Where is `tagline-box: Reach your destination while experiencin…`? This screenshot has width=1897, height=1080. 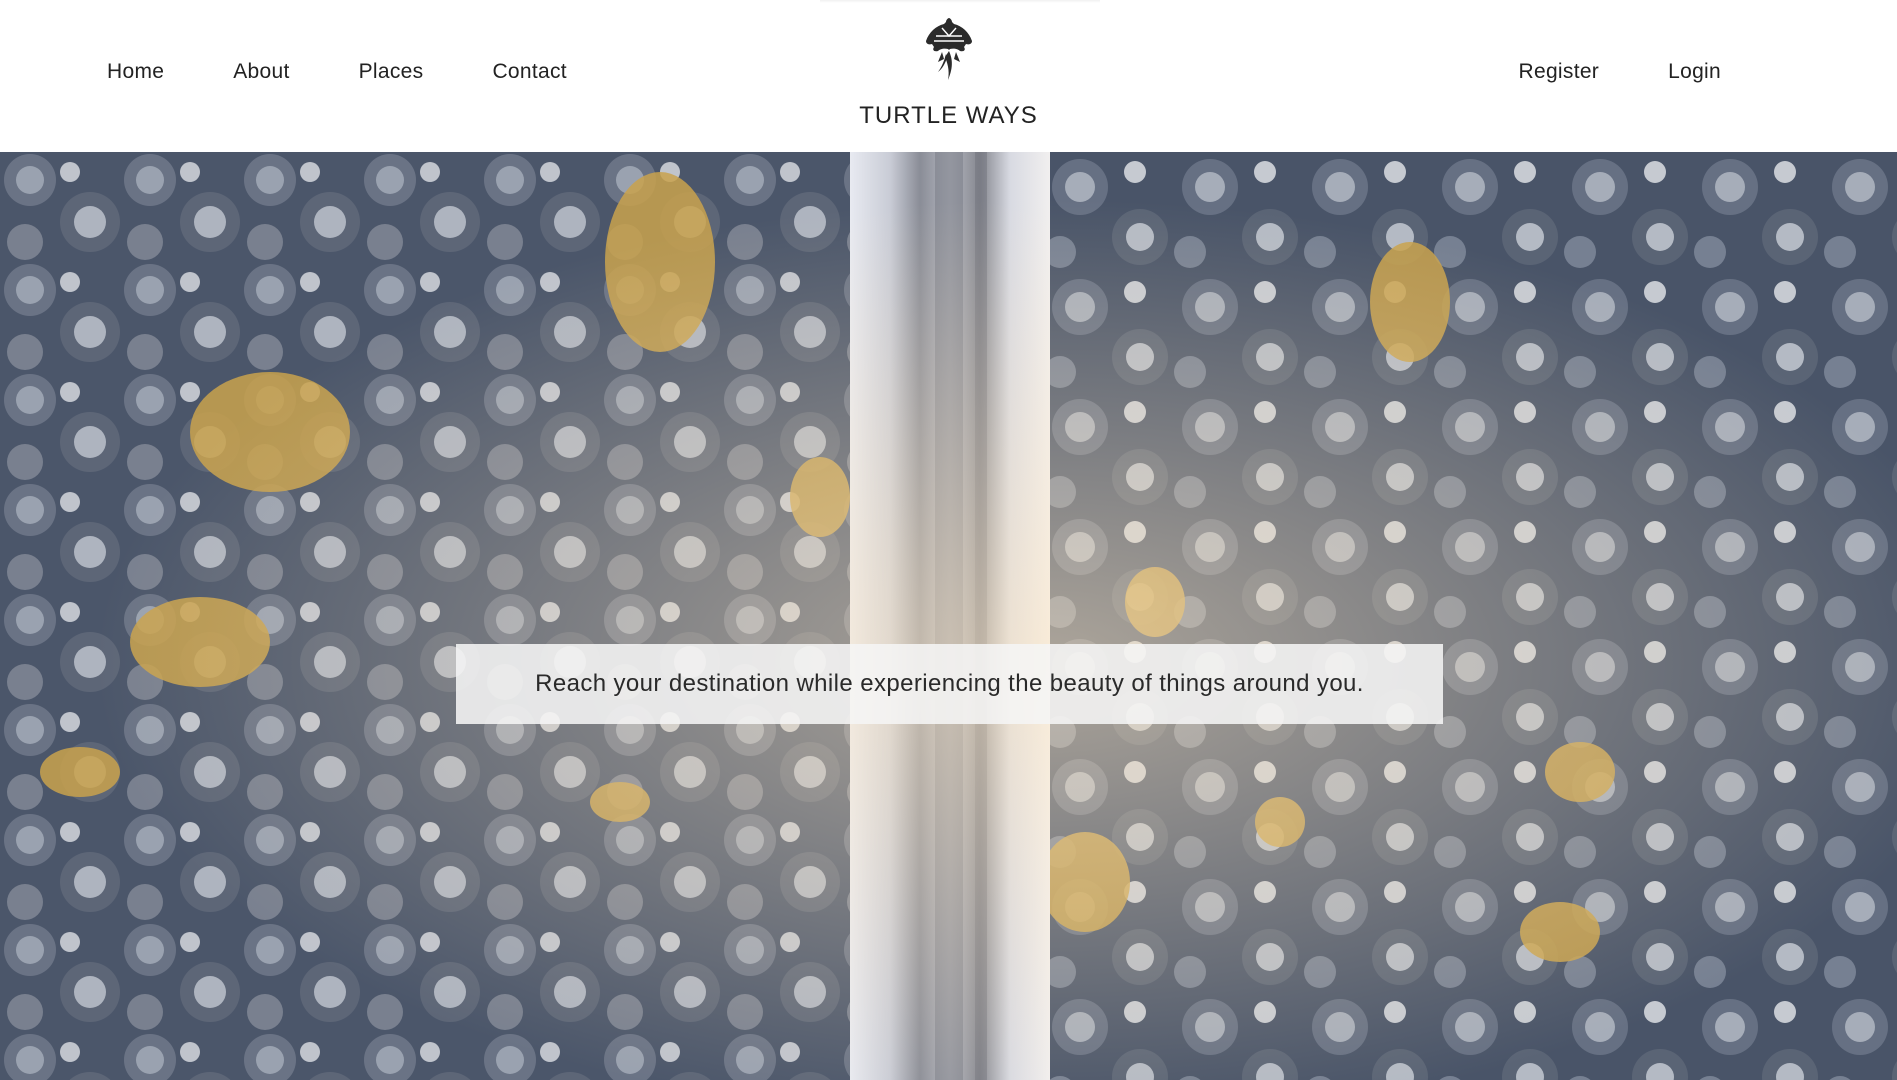
tagline-box: Reach your destination while experiencin… is located at coordinates (949, 684).